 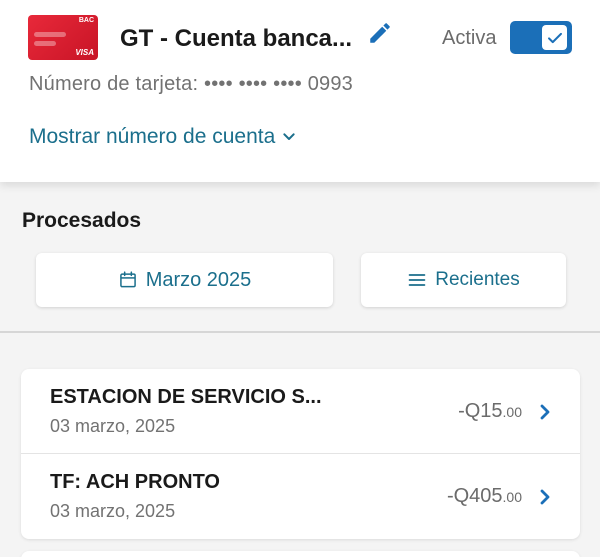 What do you see at coordinates (127, 279) in the screenshot?
I see `calendar-icon` at bounding box center [127, 279].